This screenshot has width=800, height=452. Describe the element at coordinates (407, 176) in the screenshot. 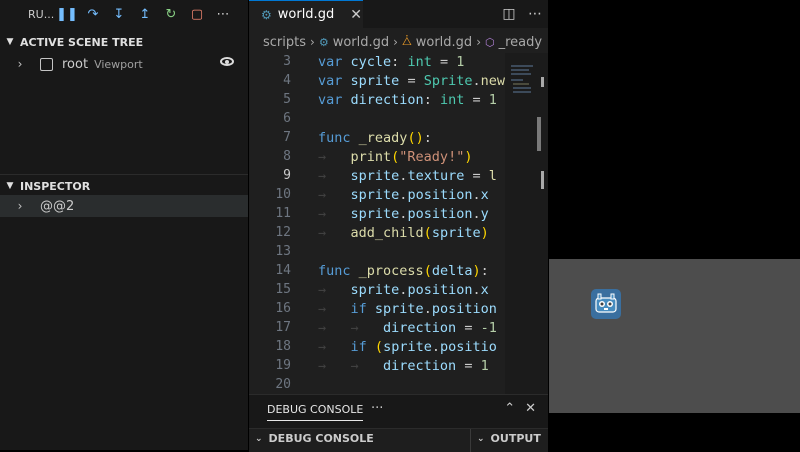

I see `code-line: → sprite.texture = l` at that location.